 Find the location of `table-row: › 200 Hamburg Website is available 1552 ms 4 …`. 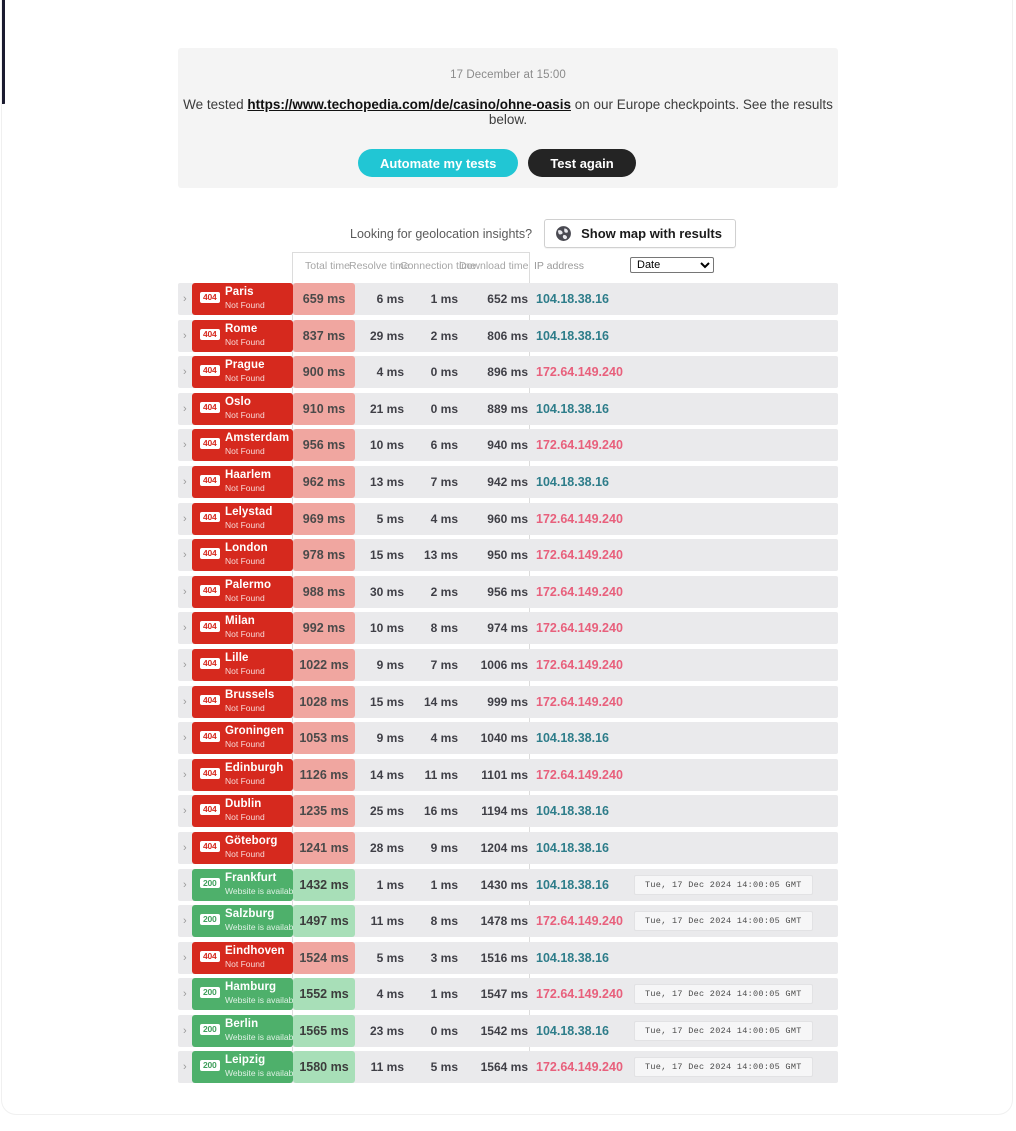

table-row: › 200 Hamburg Website is available 1552 ms 4 … is located at coordinates (508, 994).